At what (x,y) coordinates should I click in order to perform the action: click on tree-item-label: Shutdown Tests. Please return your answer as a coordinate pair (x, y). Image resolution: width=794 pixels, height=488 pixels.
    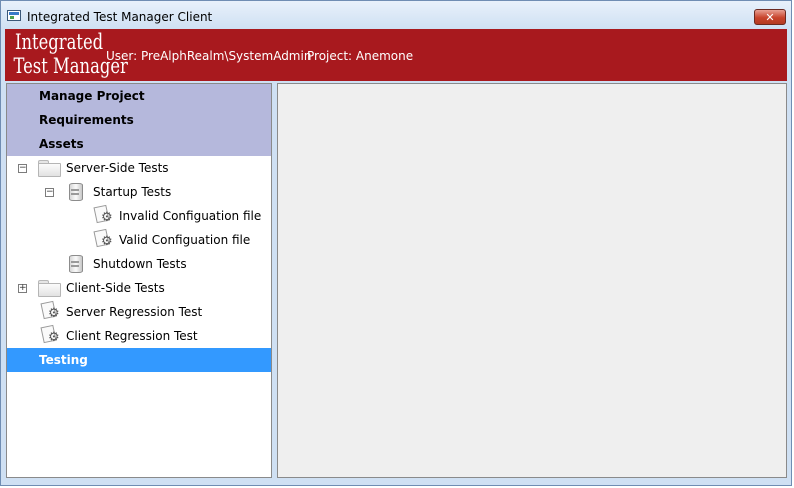
    Looking at the image, I should click on (140, 264).